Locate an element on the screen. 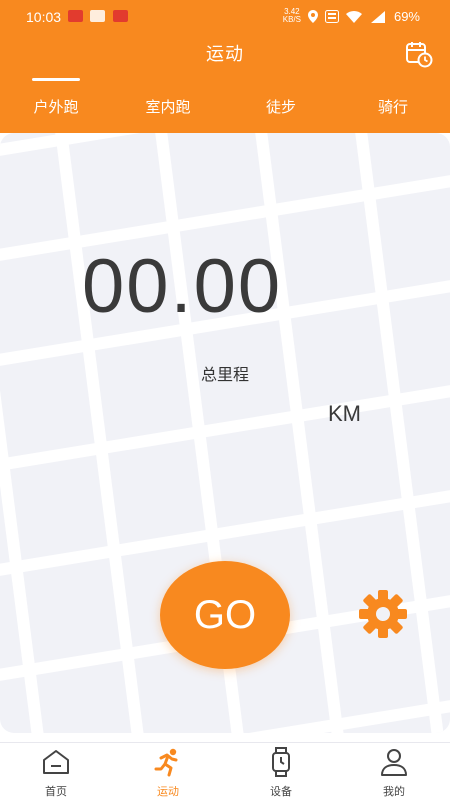  tab-outdoor-run: 户外跑 is located at coordinates (56, 106).